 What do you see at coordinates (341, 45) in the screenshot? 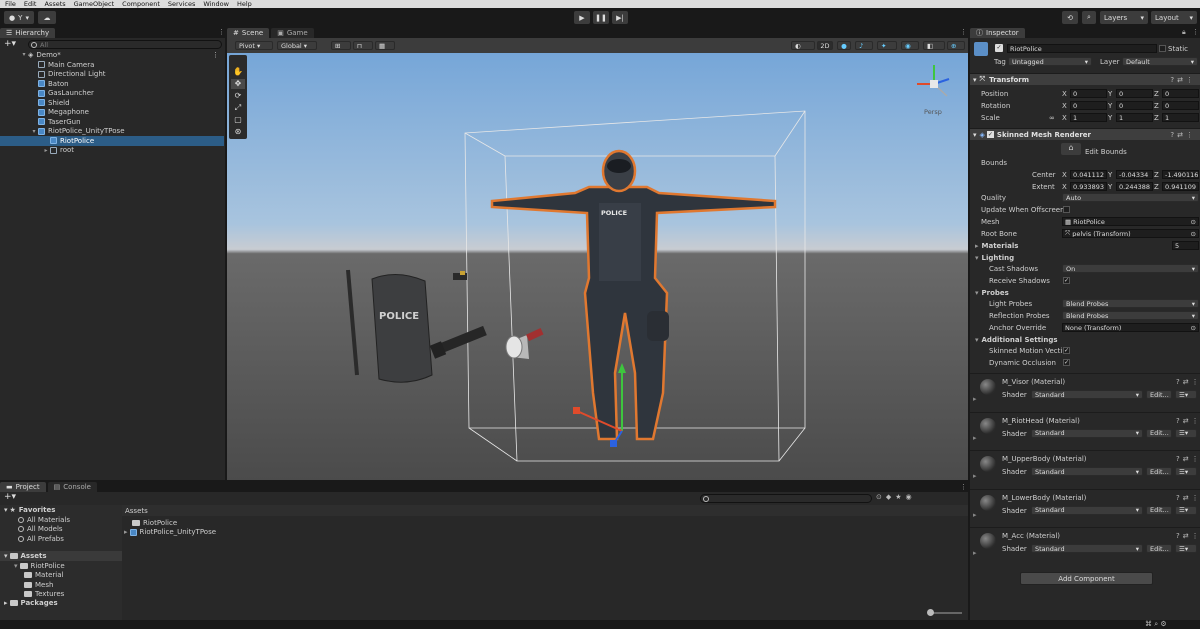
I see `grid-snap-button: ⊞` at bounding box center [341, 45].